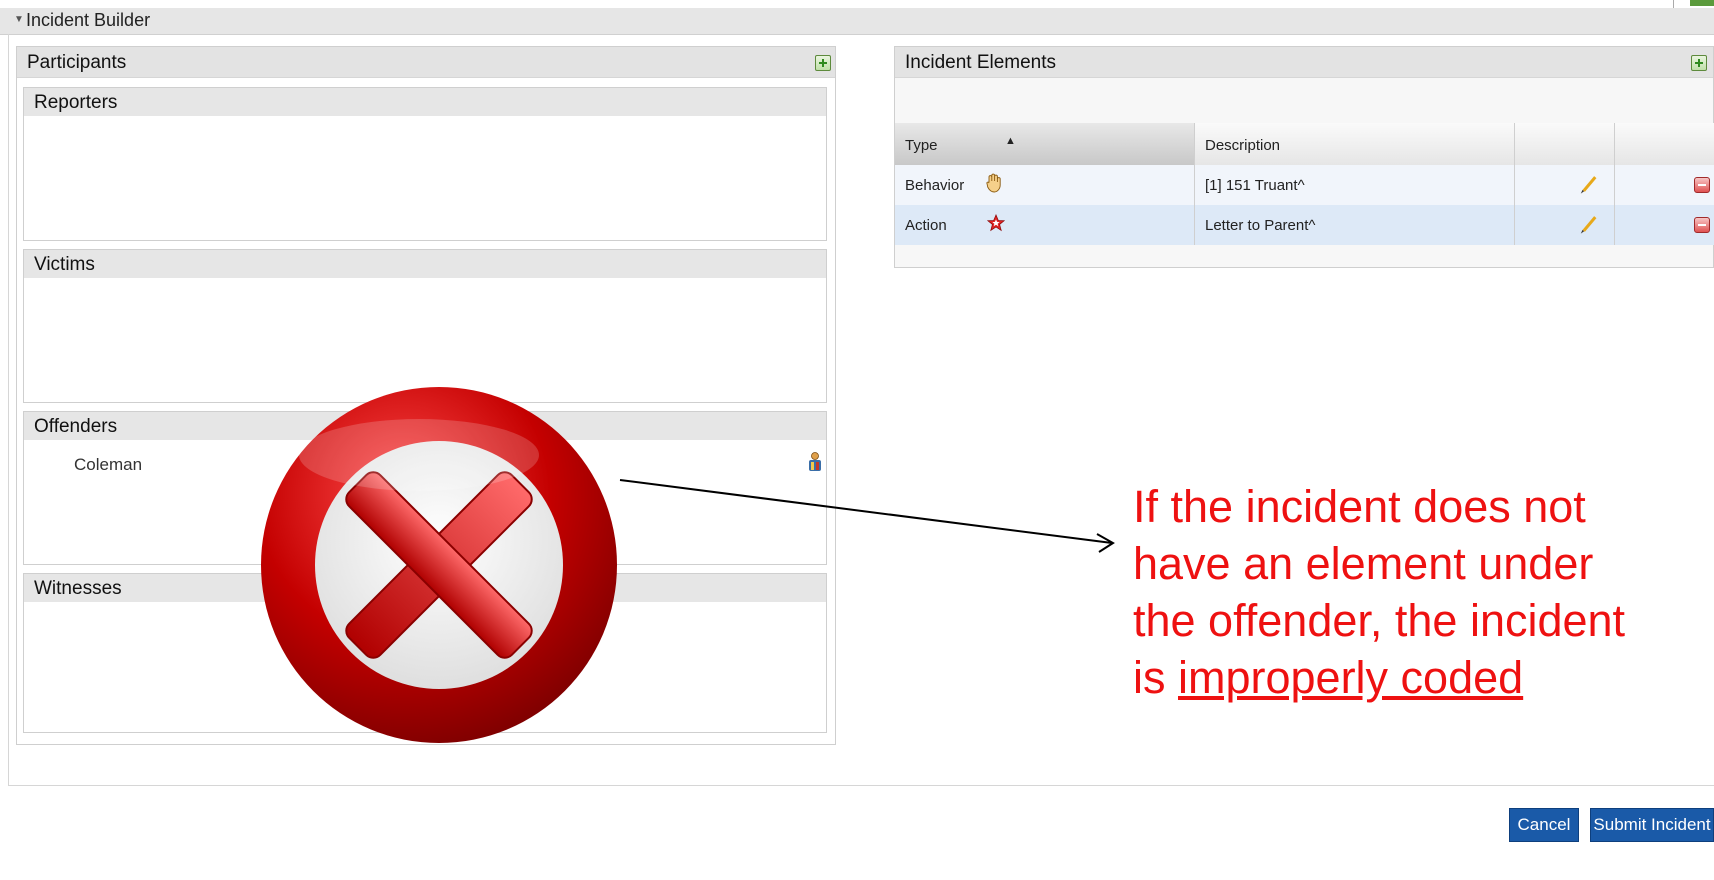  I want to click on annotation-arrow, so click(867, 516).